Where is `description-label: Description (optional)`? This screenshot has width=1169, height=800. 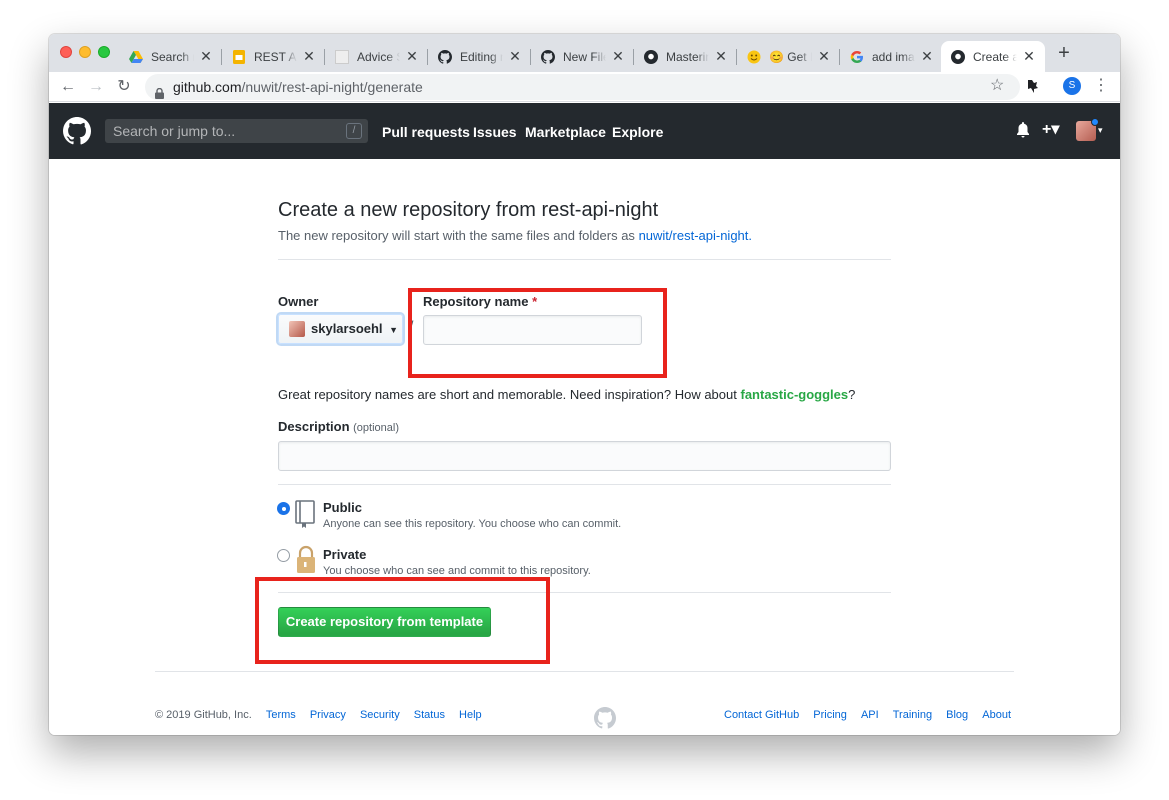
description-label: Description (optional) is located at coordinates (338, 426).